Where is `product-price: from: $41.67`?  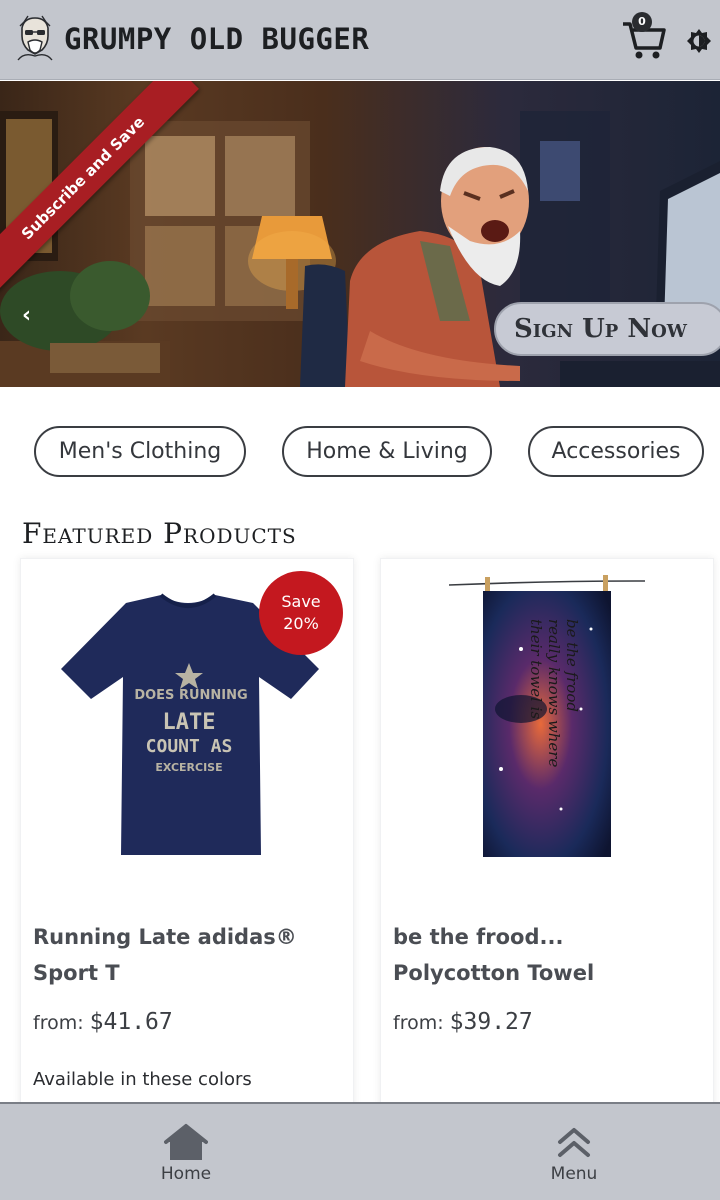 product-price: from: $41.67 is located at coordinates (103, 1022).